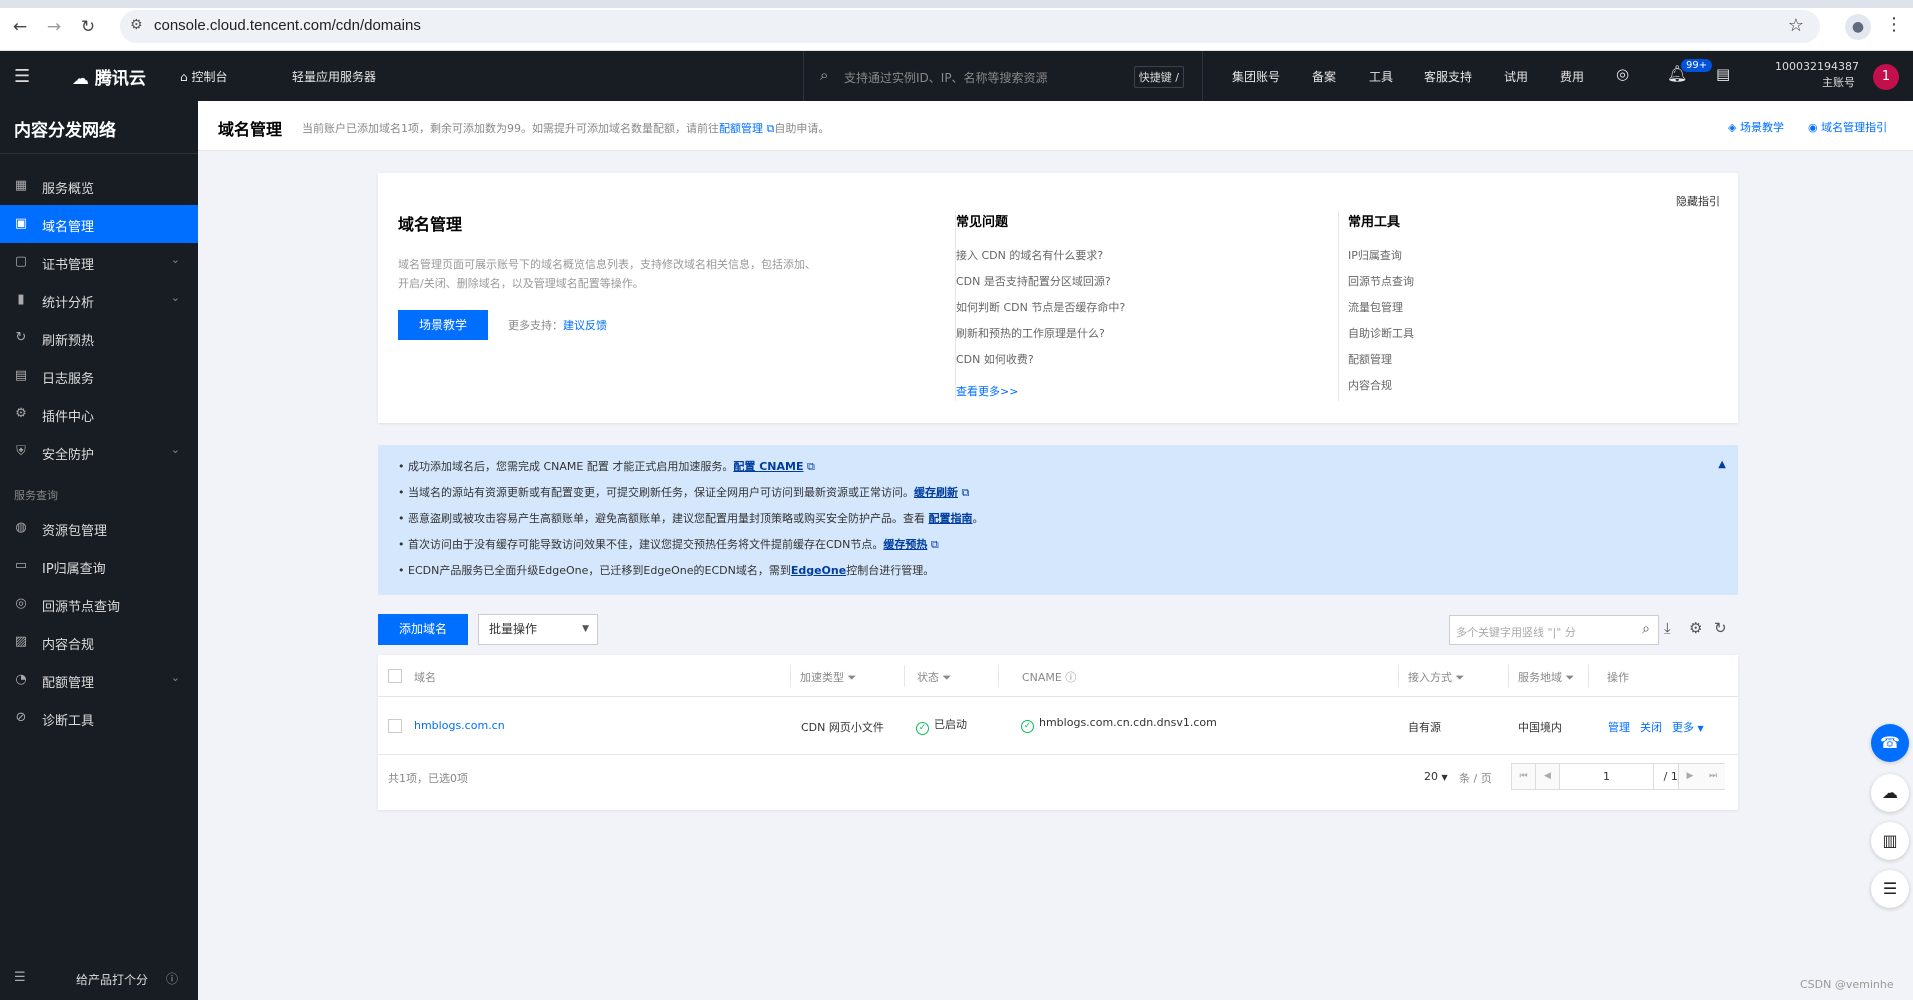  What do you see at coordinates (99, 224) in the screenshot?
I see `sidebar-item-domains: ▣ 域名管理` at bounding box center [99, 224].